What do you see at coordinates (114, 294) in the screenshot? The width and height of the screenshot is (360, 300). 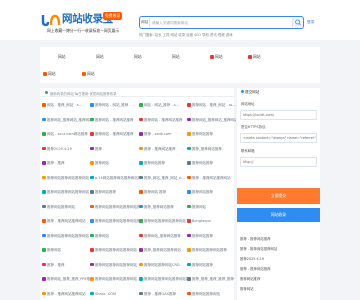 I see `site-link: Shack .COM` at bounding box center [114, 294].